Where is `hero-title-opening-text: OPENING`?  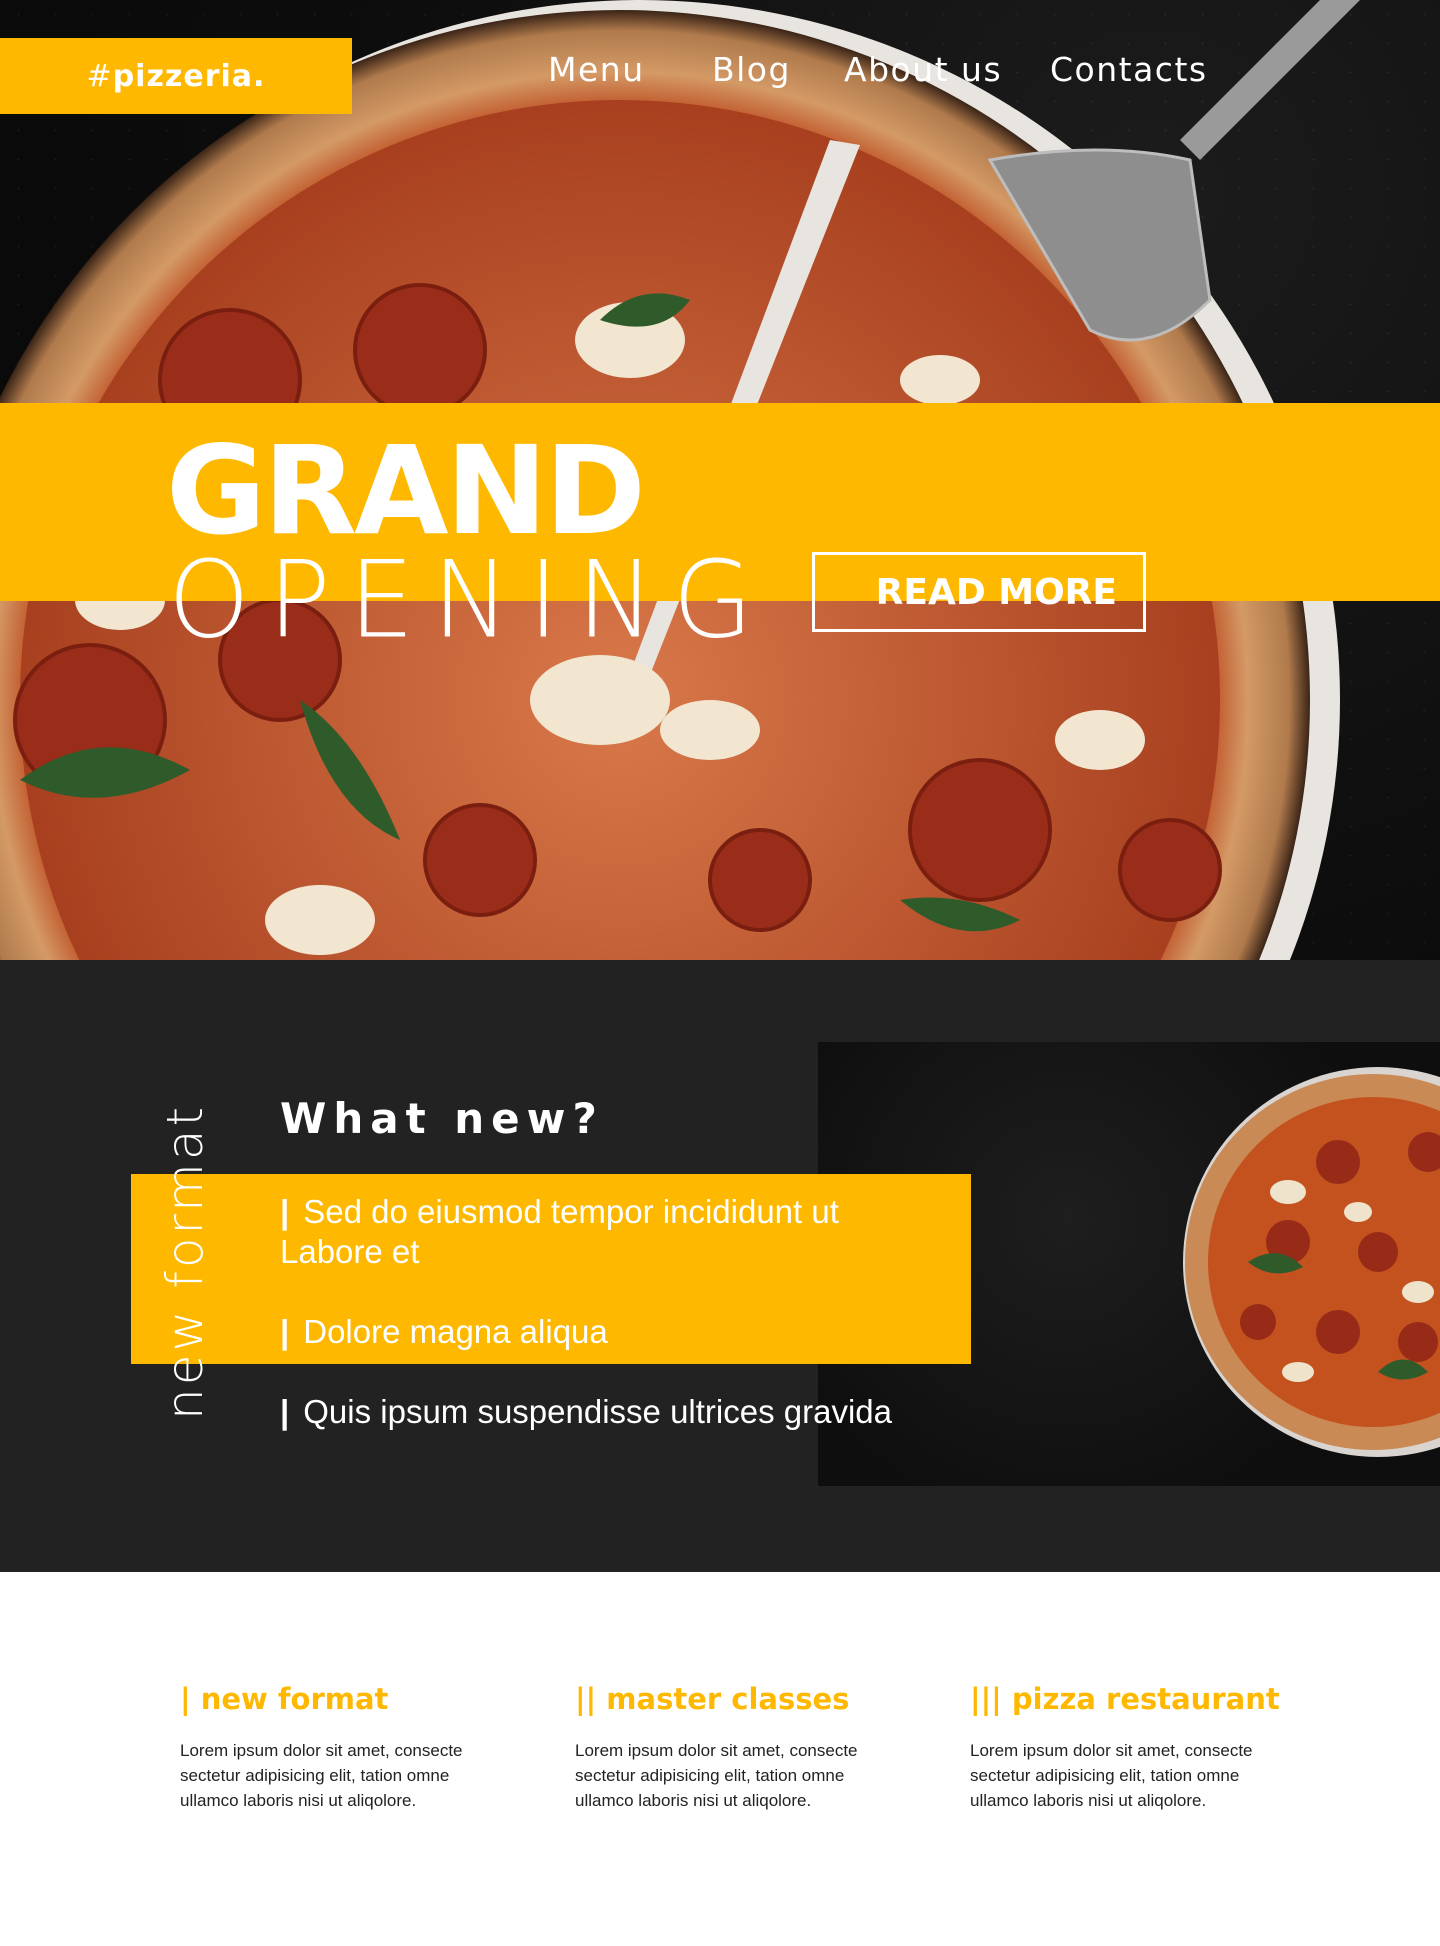 hero-title-opening-text: OPENING is located at coordinates (470, 600).